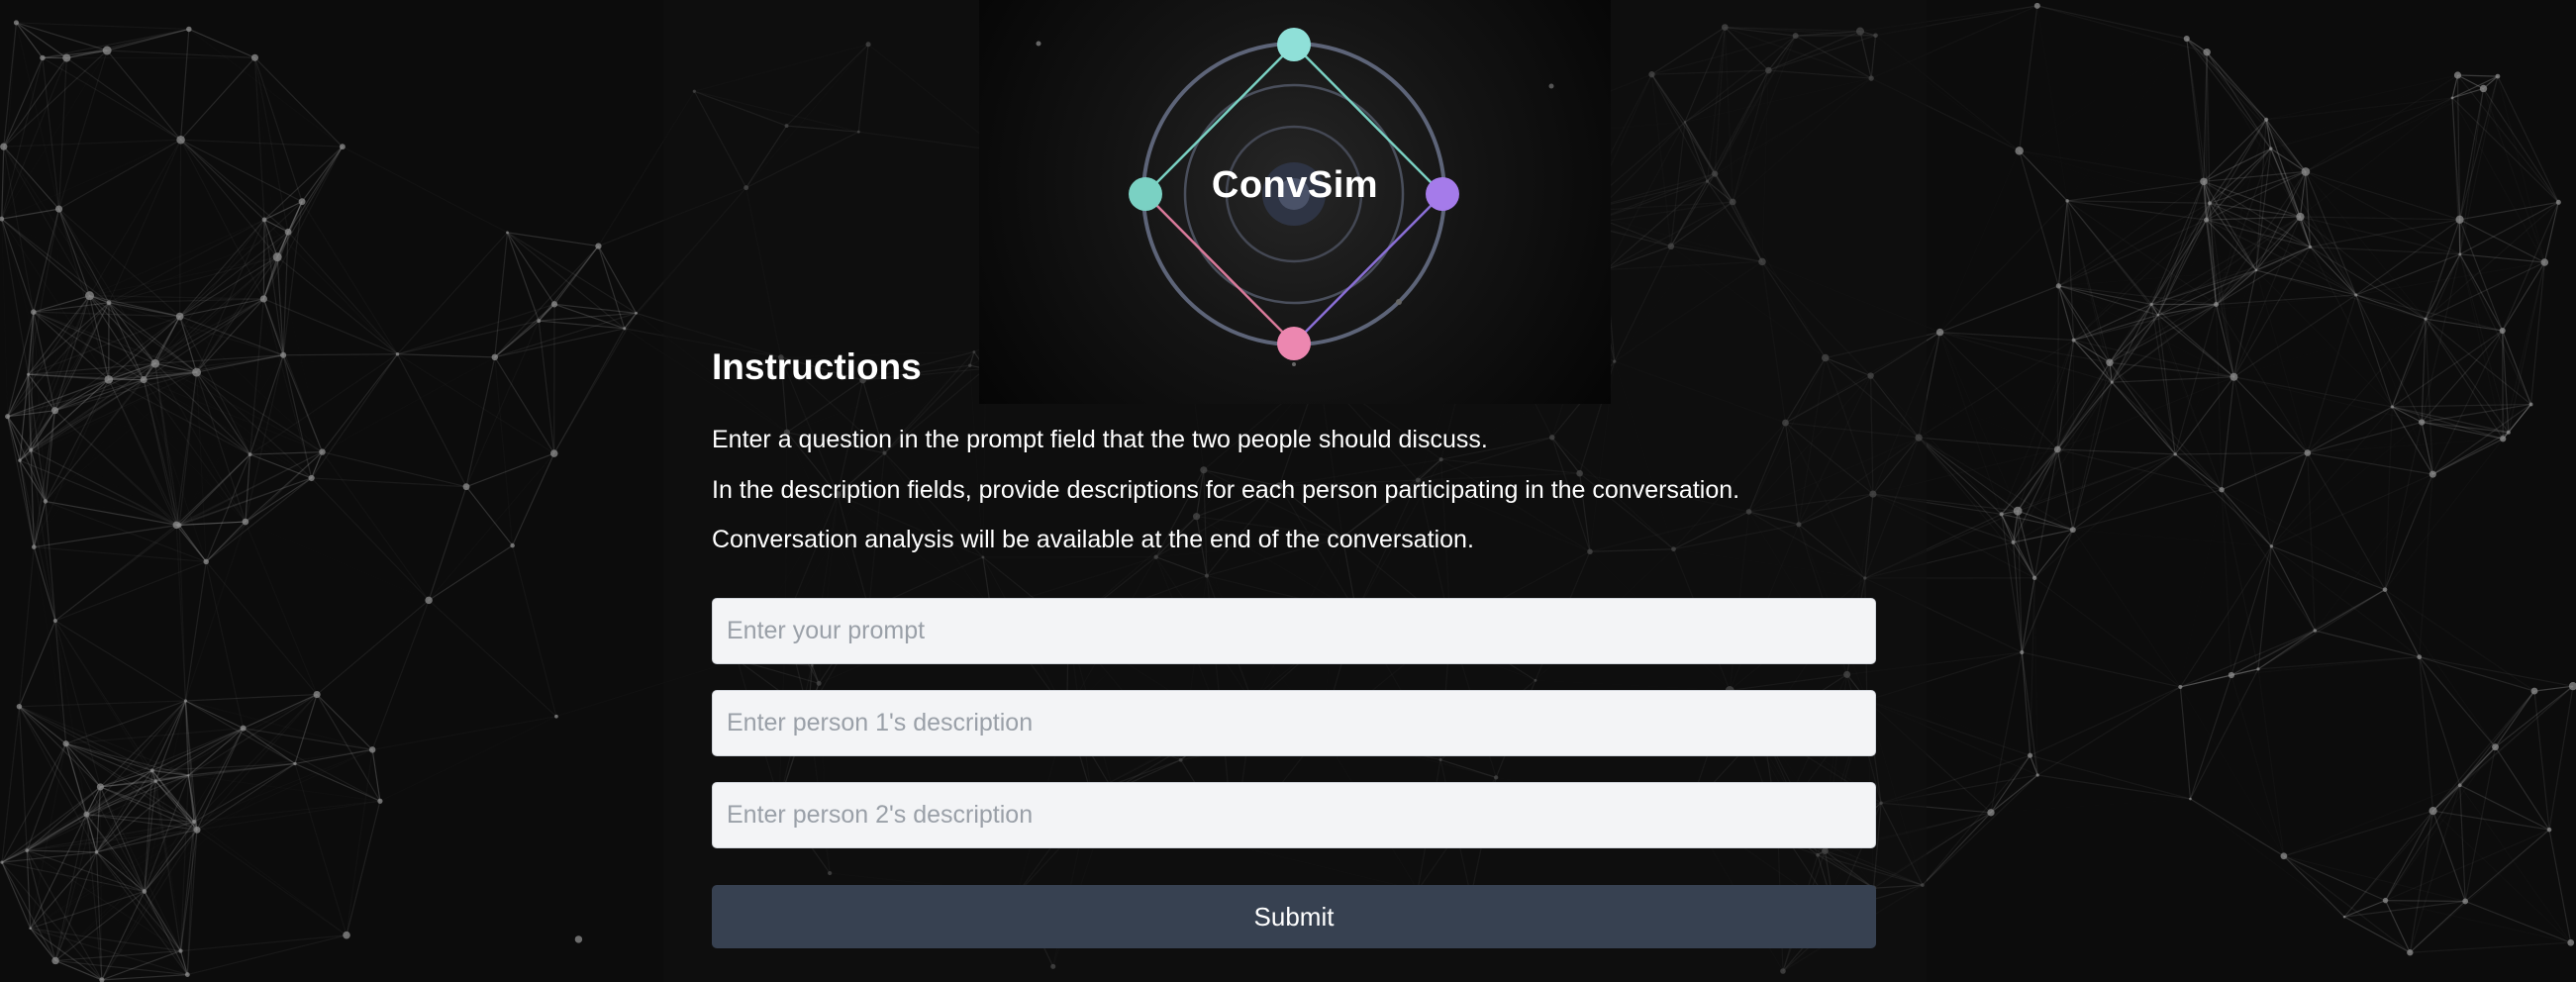 This screenshot has width=2576, height=982. I want to click on prompt-input, so click(1294, 631).